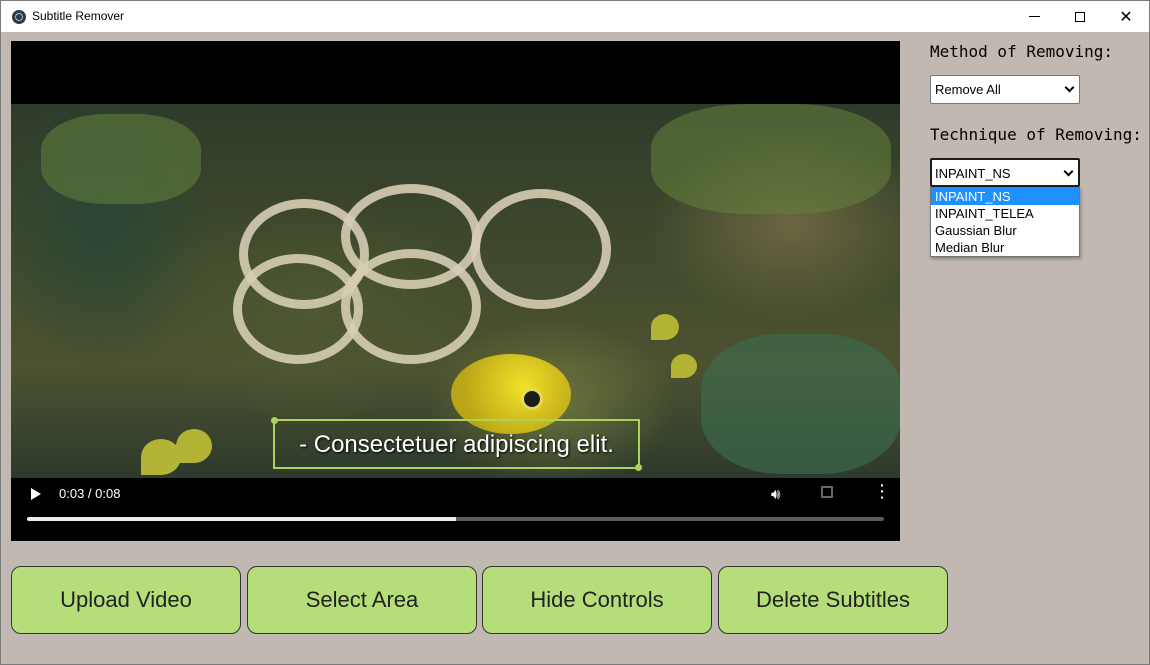 The image size is (1150, 665). I want to click on delete-subtitles-button: Delete Subtitles, so click(833, 600).